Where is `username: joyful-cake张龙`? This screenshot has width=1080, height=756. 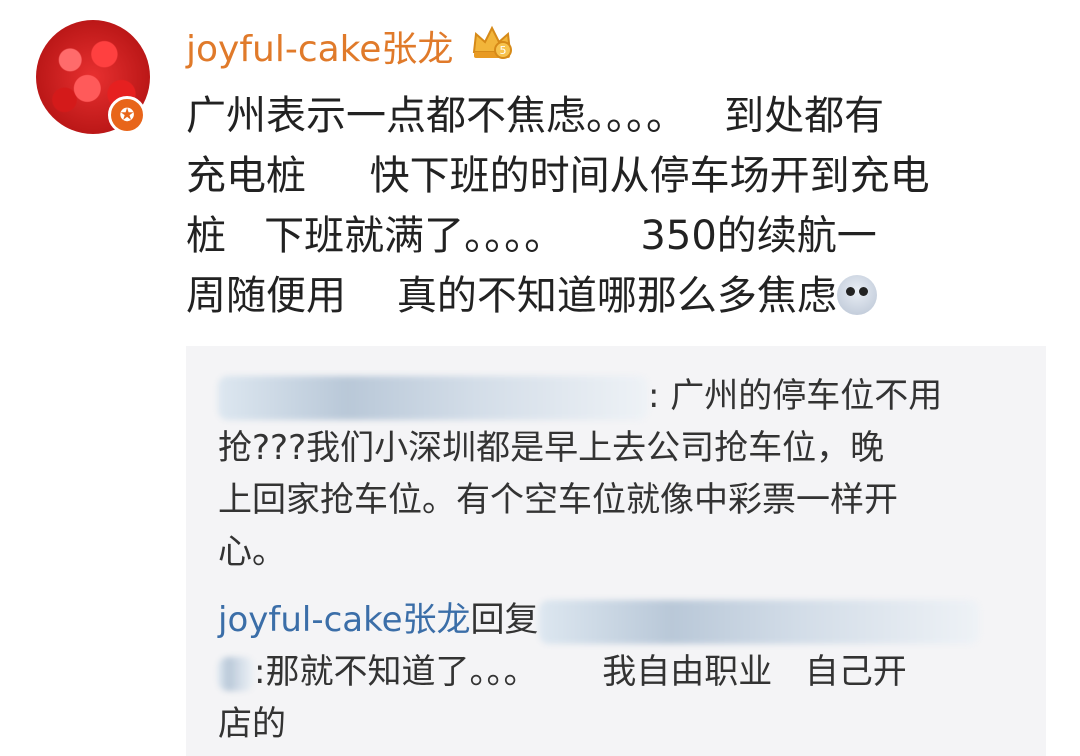 username: joyful-cake张龙 is located at coordinates (319, 46).